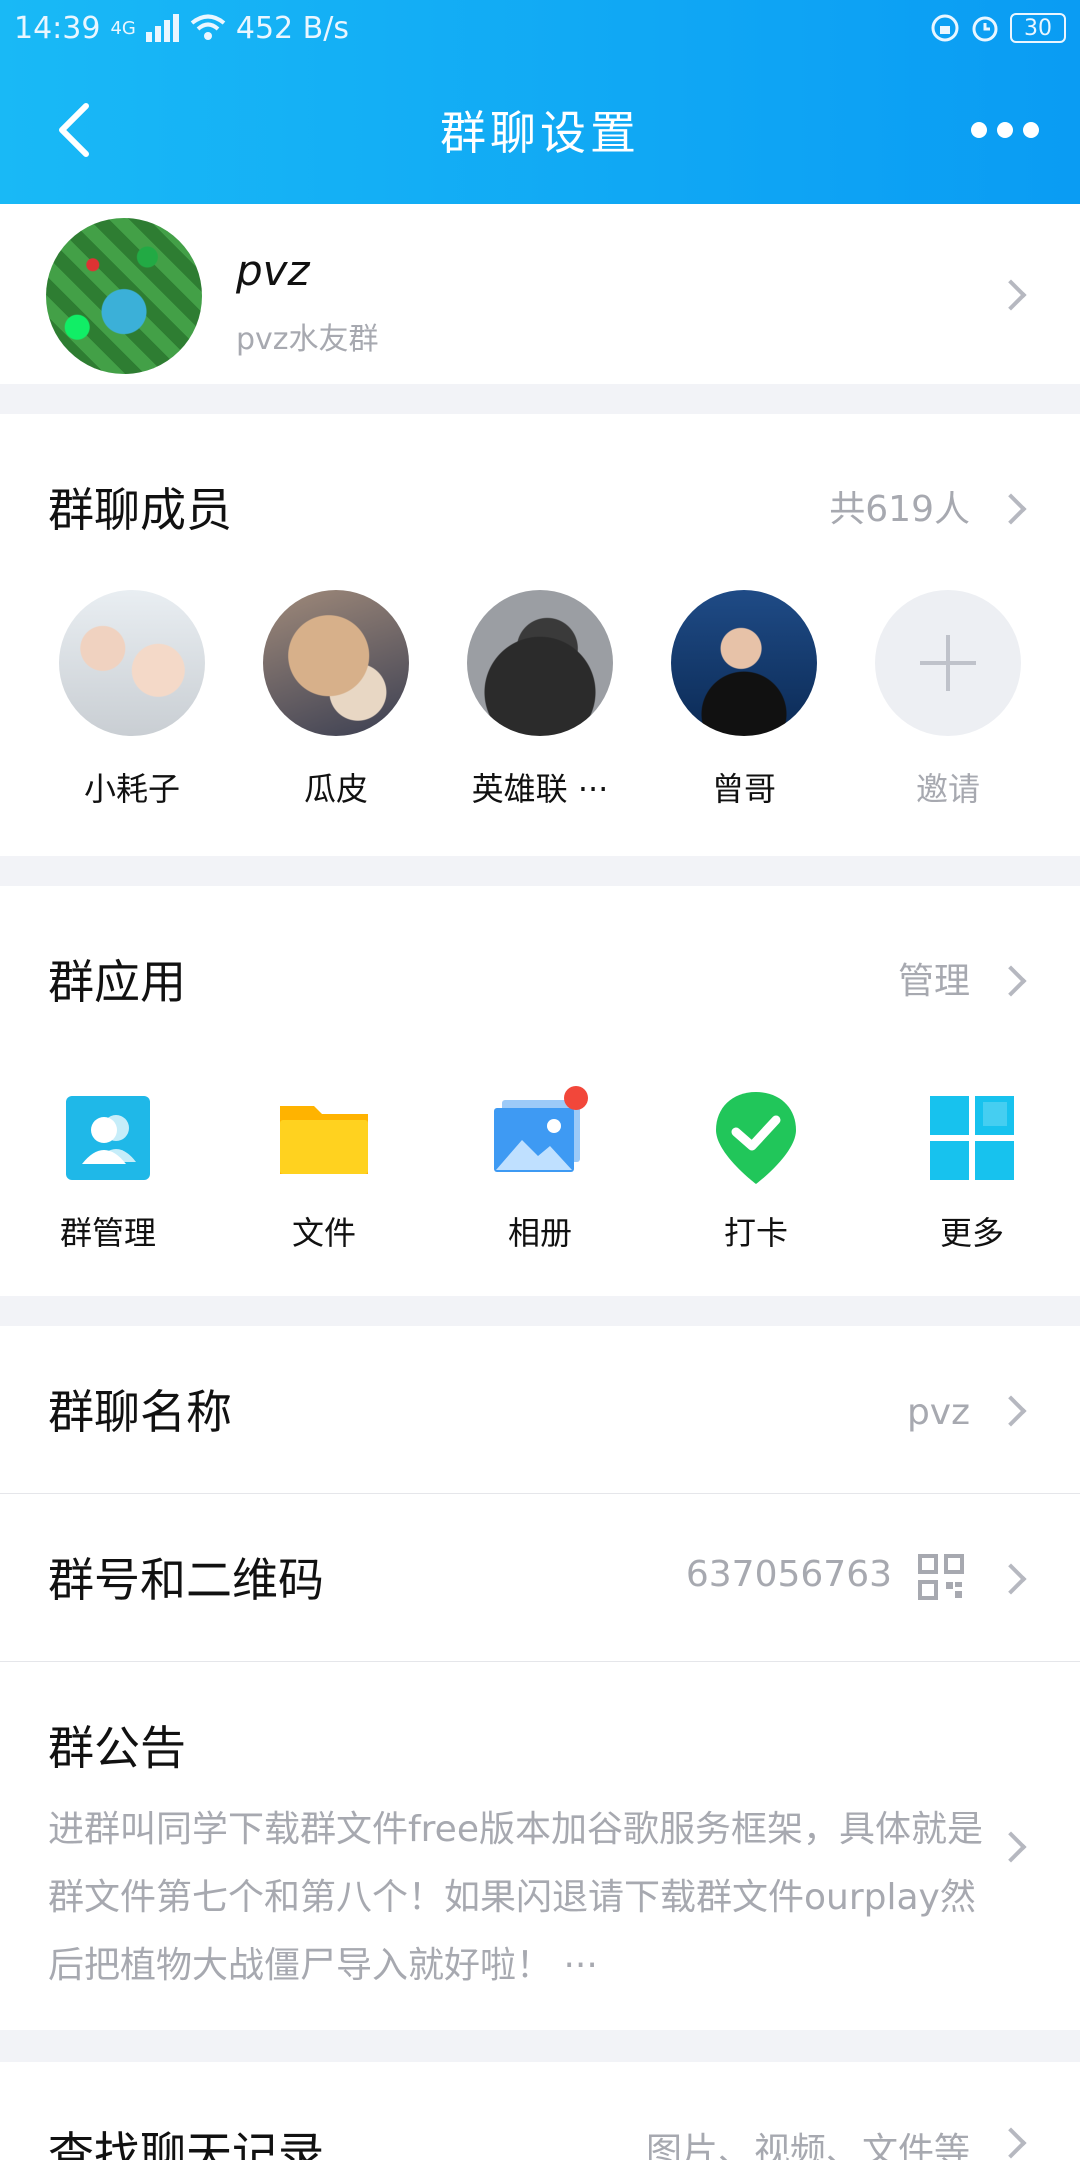  What do you see at coordinates (186, 1580) in the screenshot?
I see `group-id-label: 群号和二维码` at bounding box center [186, 1580].